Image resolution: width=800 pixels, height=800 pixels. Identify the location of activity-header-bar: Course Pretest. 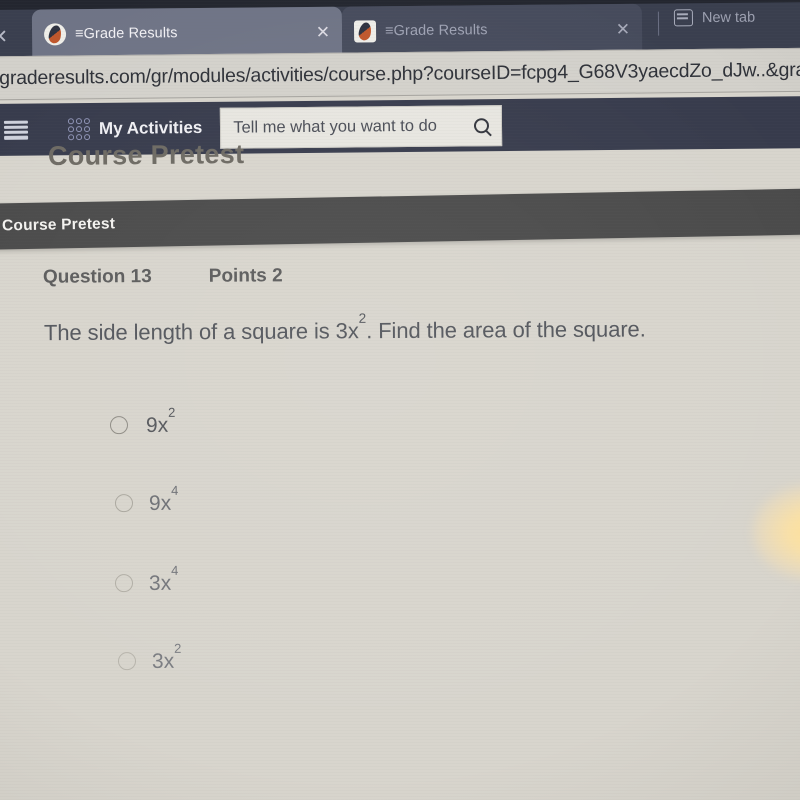
(400, 219).